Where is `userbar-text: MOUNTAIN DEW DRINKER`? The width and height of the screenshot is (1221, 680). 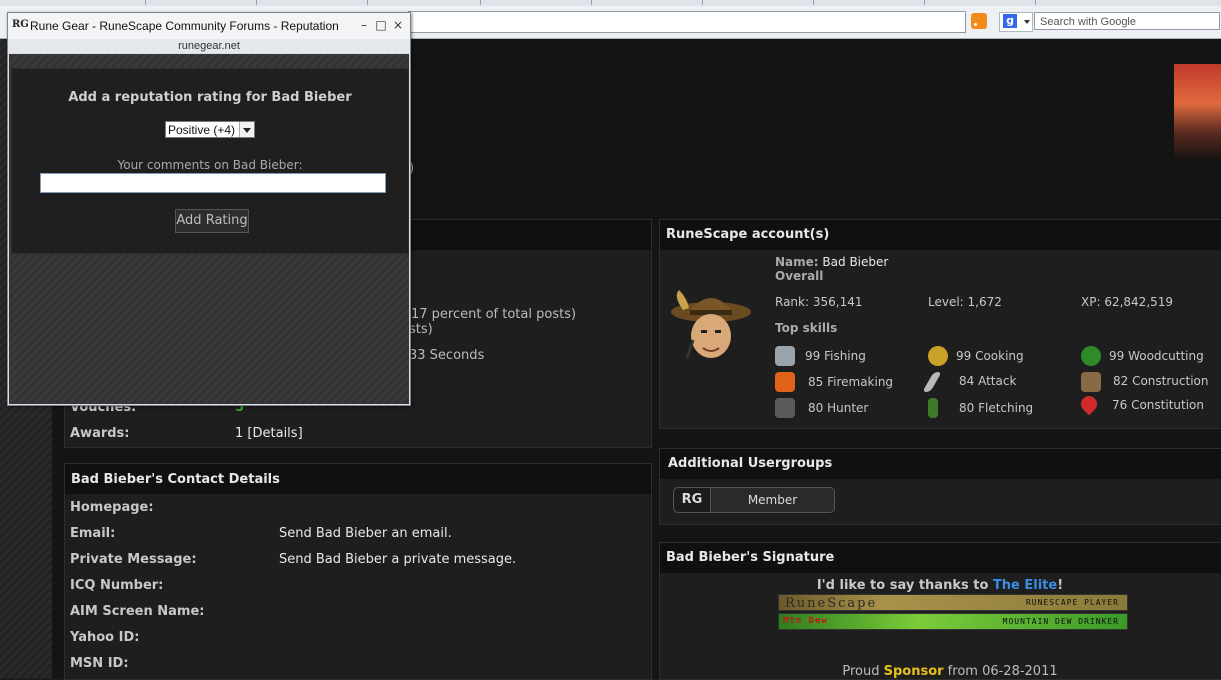 userbar-text: MOUNTAIN DEW DRINKER is located at coordinates (1060, 621).